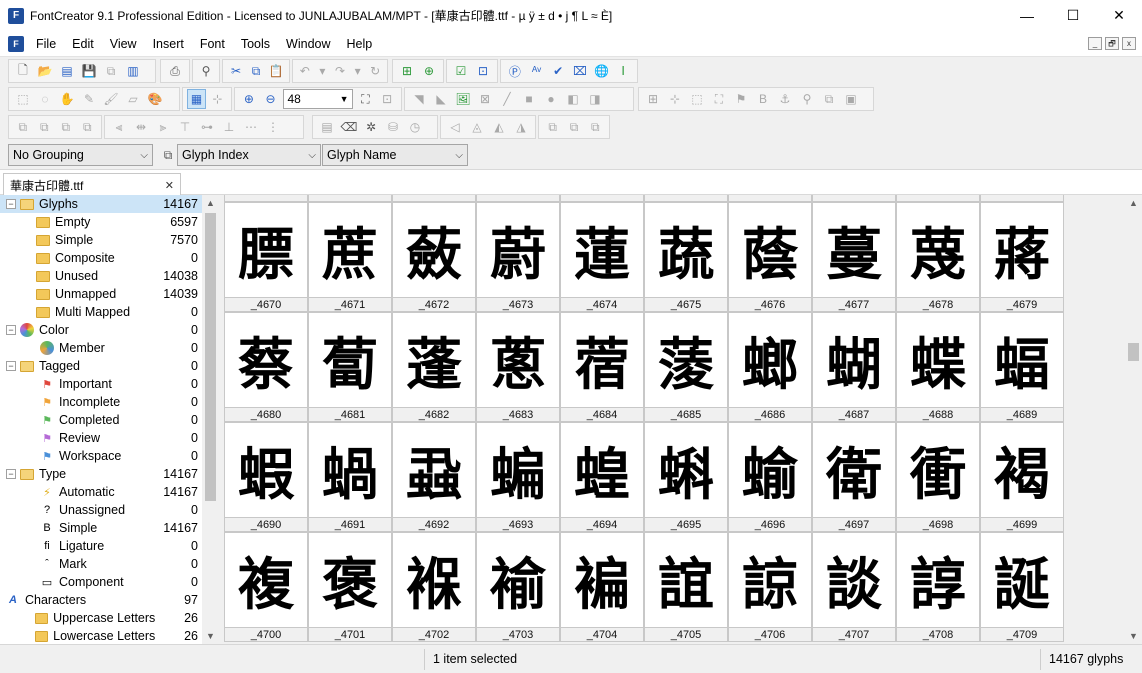 This screenshot has width=1142, height=673. I want to click on tree-item: A Characters 97, so click(101, 600).